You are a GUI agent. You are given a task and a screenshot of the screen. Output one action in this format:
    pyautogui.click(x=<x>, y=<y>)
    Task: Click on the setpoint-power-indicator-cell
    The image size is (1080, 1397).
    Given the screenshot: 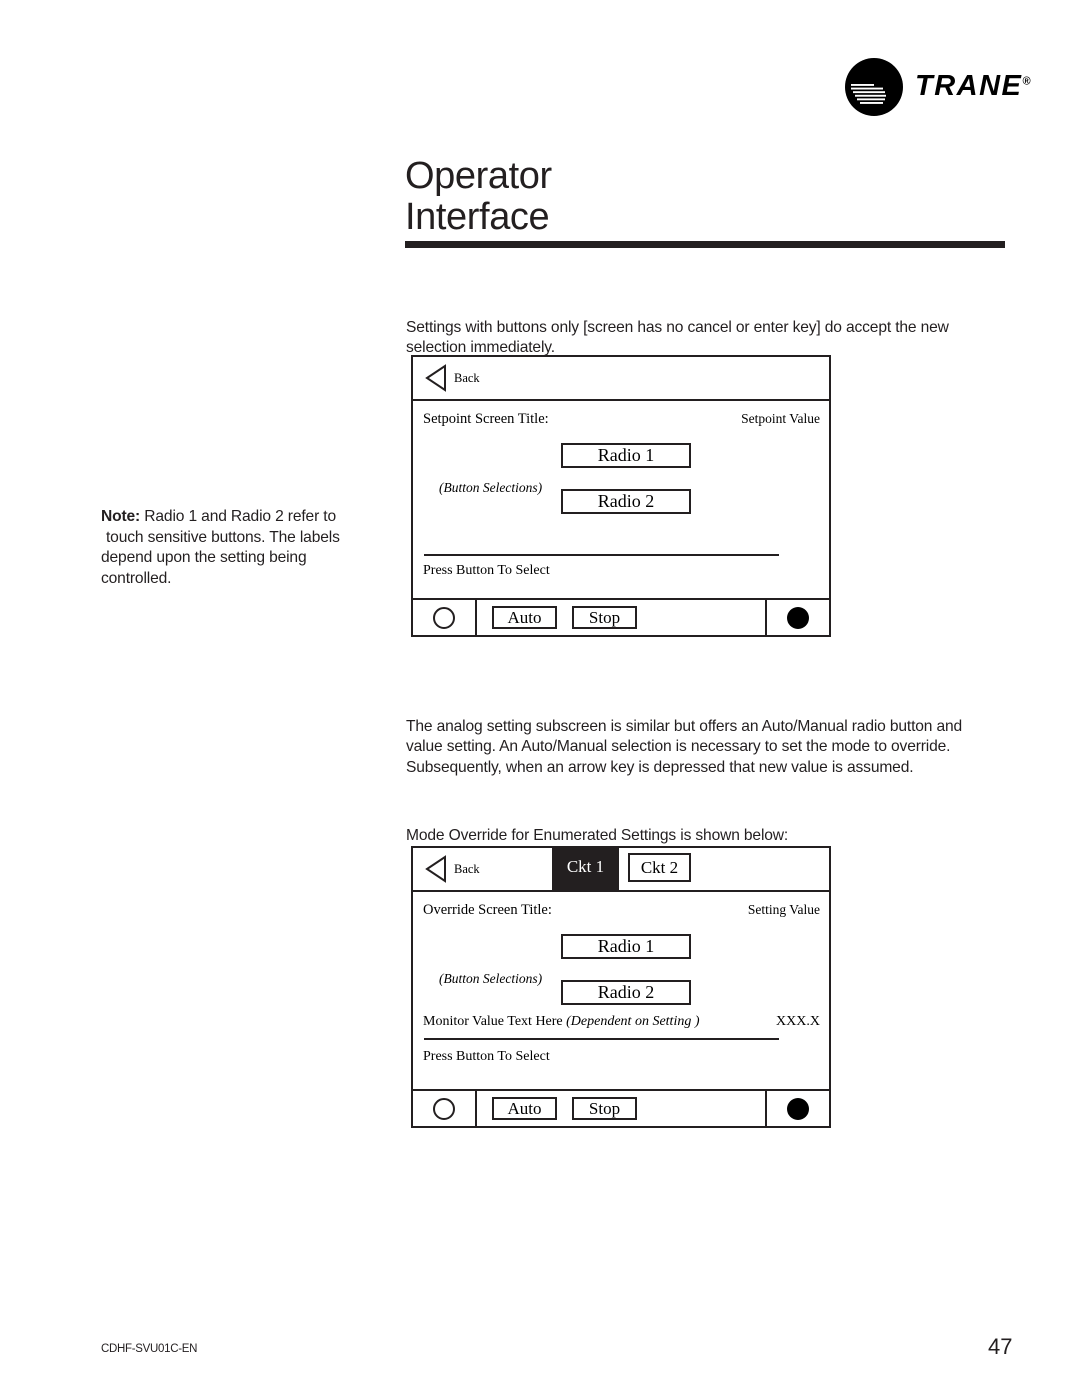 What is the action you would take?
    pyautogui.click(x=797, y=617)
    